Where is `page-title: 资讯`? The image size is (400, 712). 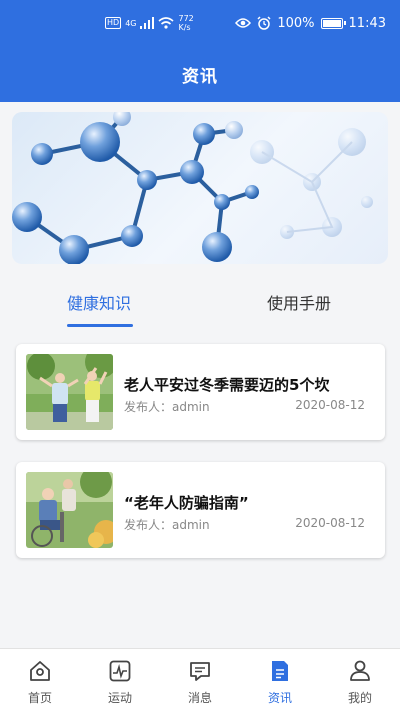
page-title: 资讯 is located at coordinates (200, 76).